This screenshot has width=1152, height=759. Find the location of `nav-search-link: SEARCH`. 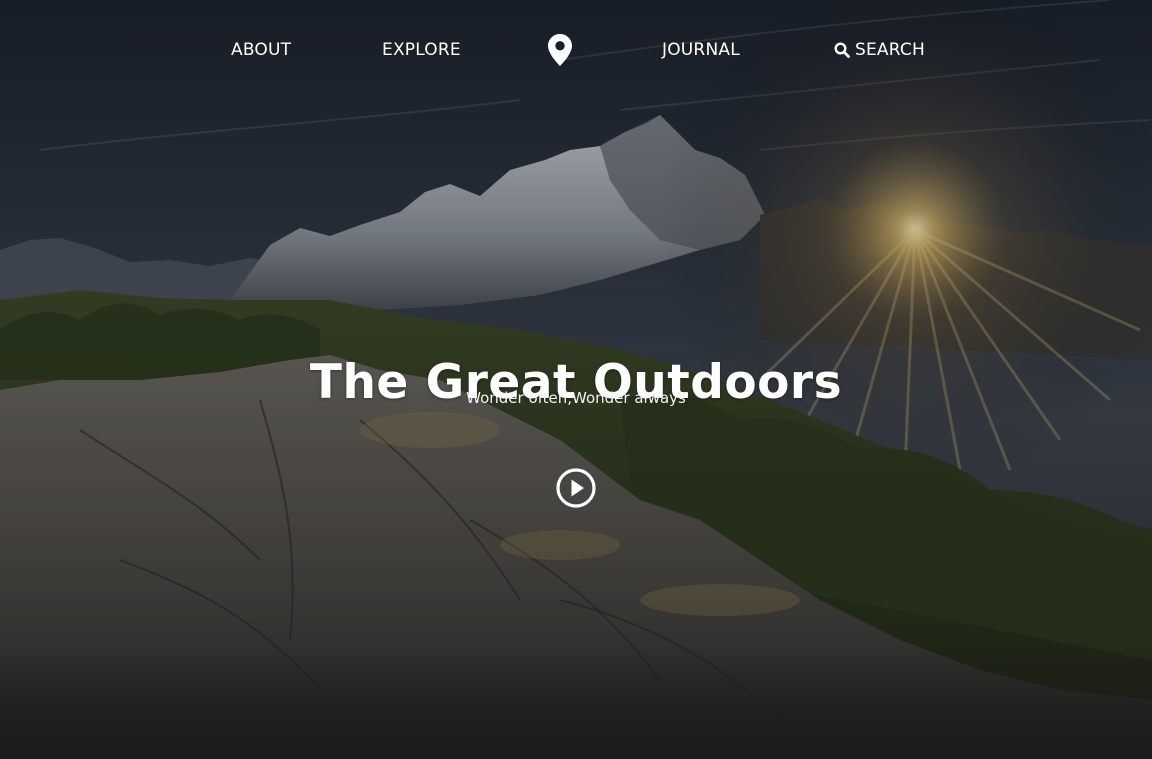

nav-search-link: SEARCH is located at coordinates (879, 50).